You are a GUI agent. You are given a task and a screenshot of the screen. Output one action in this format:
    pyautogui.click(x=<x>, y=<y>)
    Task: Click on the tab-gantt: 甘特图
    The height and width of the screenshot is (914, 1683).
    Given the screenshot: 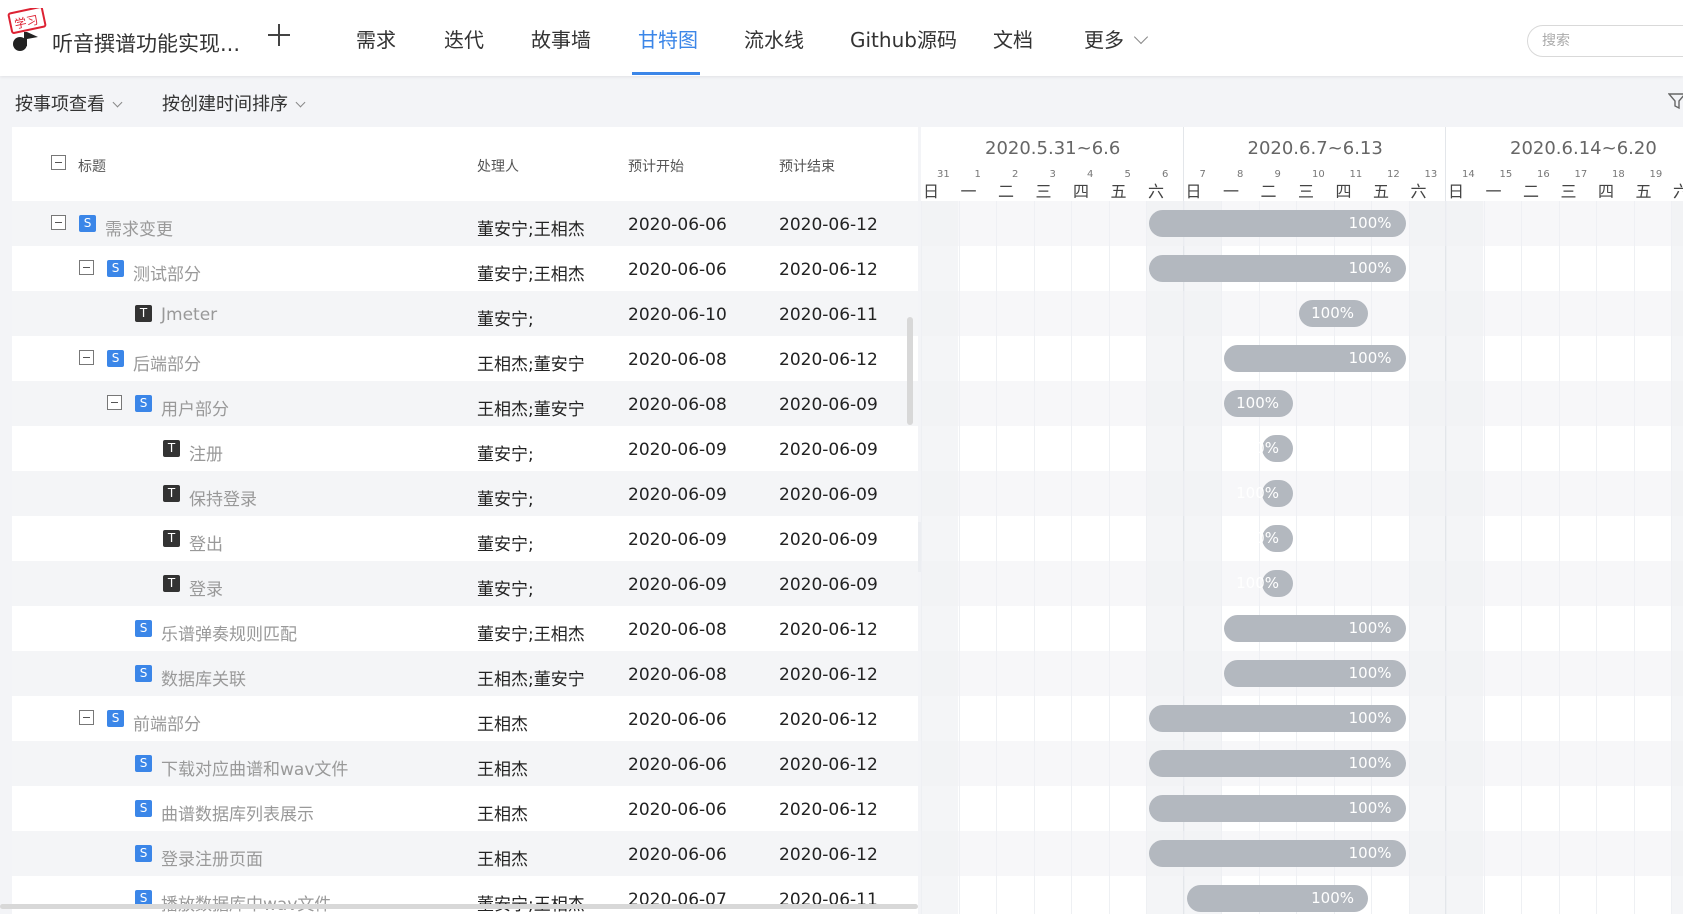 What is the action you would take?
    pyautogui.click(x=668, y=38)
    